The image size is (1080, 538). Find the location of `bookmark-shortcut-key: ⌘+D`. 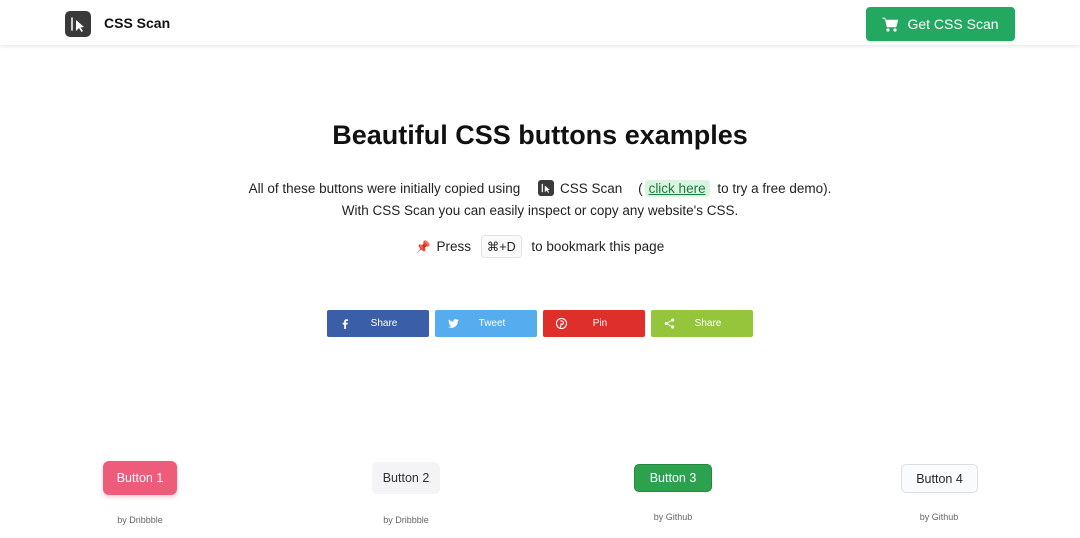

bookmark-shortcut-key: ⌘+D is located at coordinates (501, 246).